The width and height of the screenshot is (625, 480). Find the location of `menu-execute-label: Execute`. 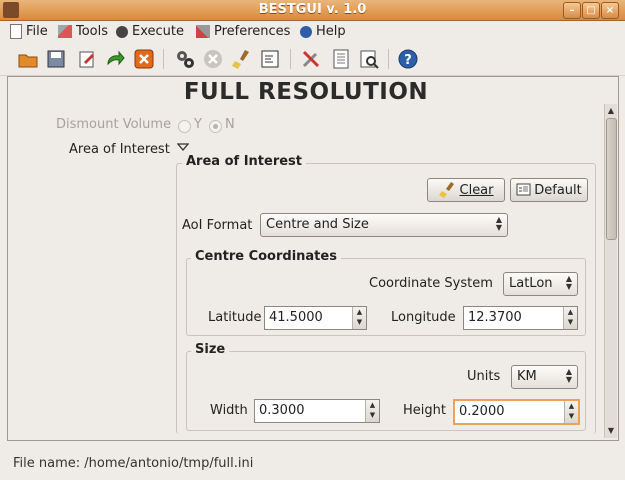

menu-execute-label: Execute is located at coordinates (158, 31).